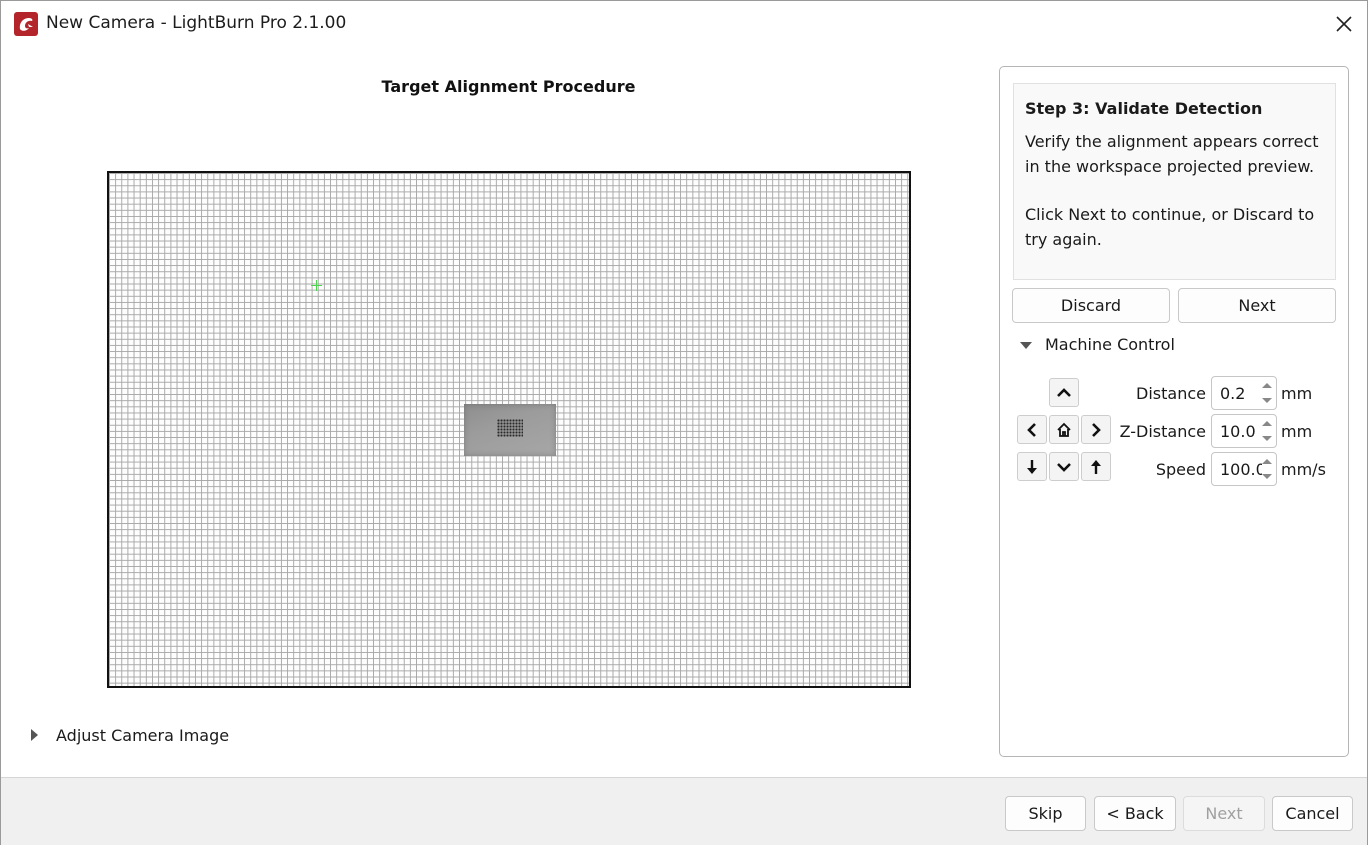 This screenshot has height=847, width=1370. Describe the element at coordinates (1238, 469) in the screenshot. I see `speed-input` at that location.